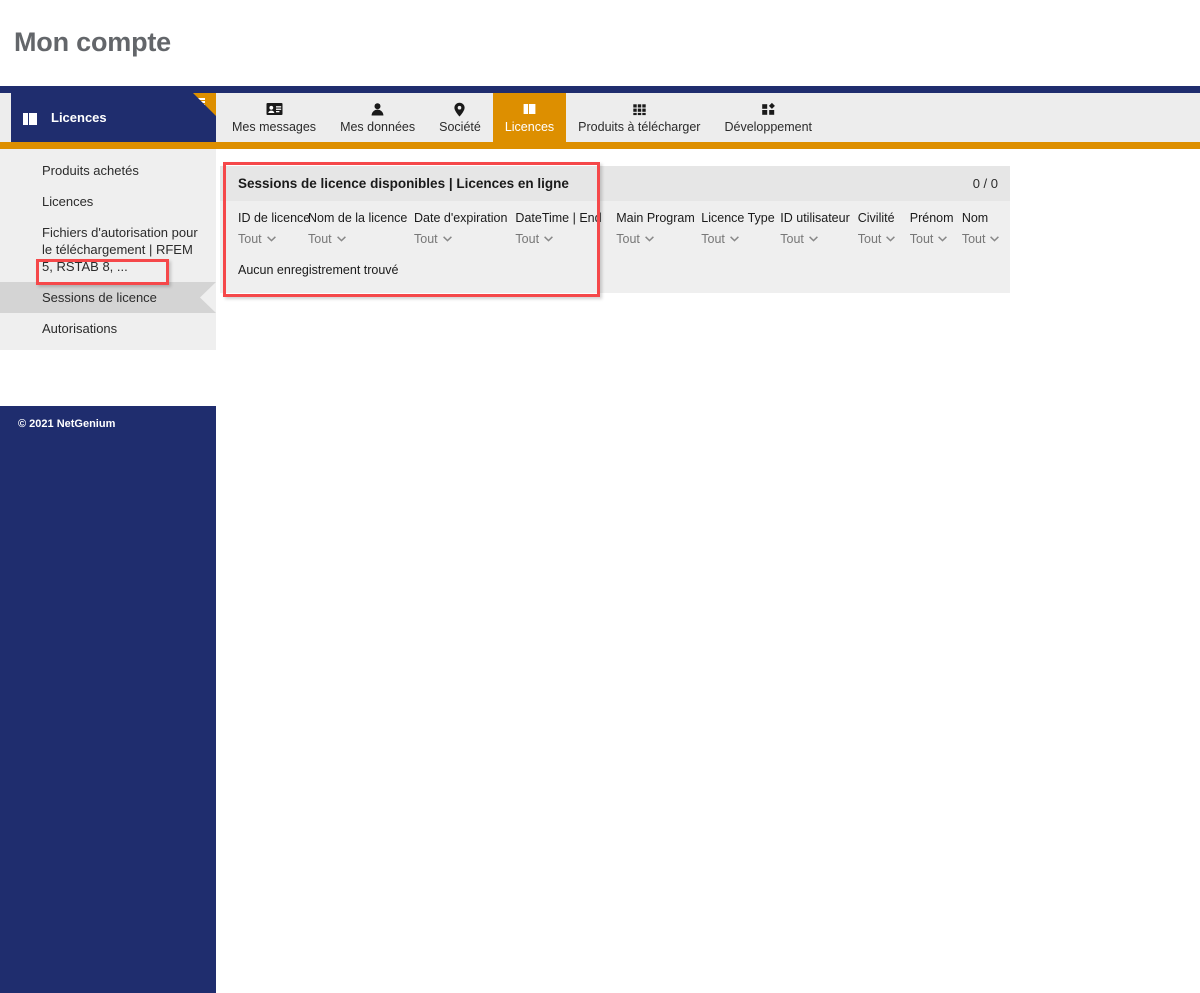 The height and width of the screenshot is (993, 1200). I want to click on grid-column-header: Nom de la licence, so click(357, 218).